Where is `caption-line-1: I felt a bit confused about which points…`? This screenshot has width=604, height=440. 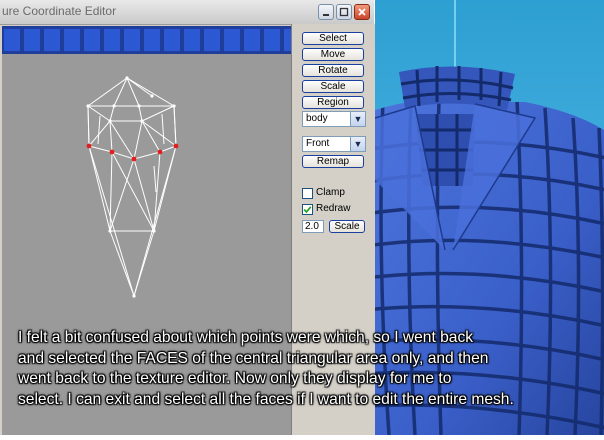
caption-line-1: I felt a bit confused about which points… is located at coordinates (246, 337).